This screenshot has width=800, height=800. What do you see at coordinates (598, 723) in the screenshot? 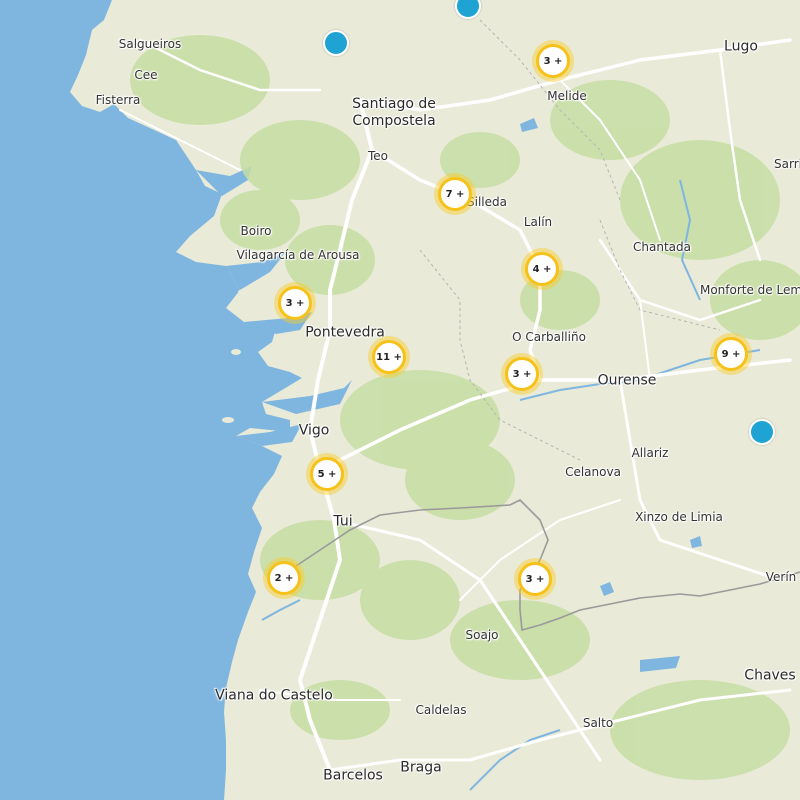
I see `place-label-salto: Salto` at bounding box center [598, 723].